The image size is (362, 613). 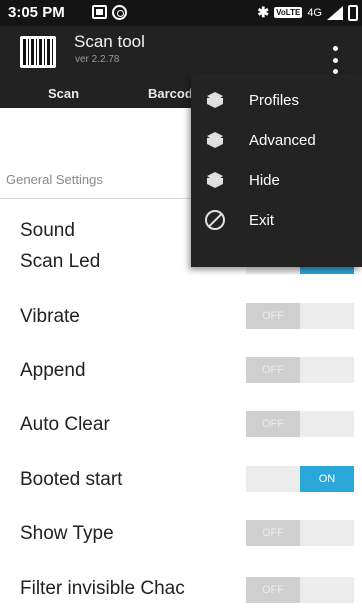 I want to click on barcode-logo-icon, so click(x=38, y=52).